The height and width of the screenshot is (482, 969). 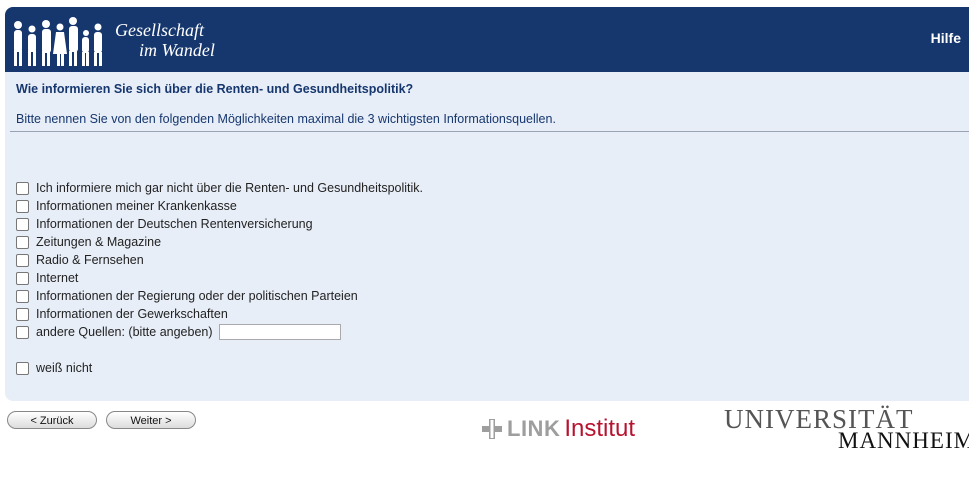 What do you see at coordinates (177, 50) in the screenshot?
I see `logo-line-2: im Wandel` at bounding box center [177, 50].